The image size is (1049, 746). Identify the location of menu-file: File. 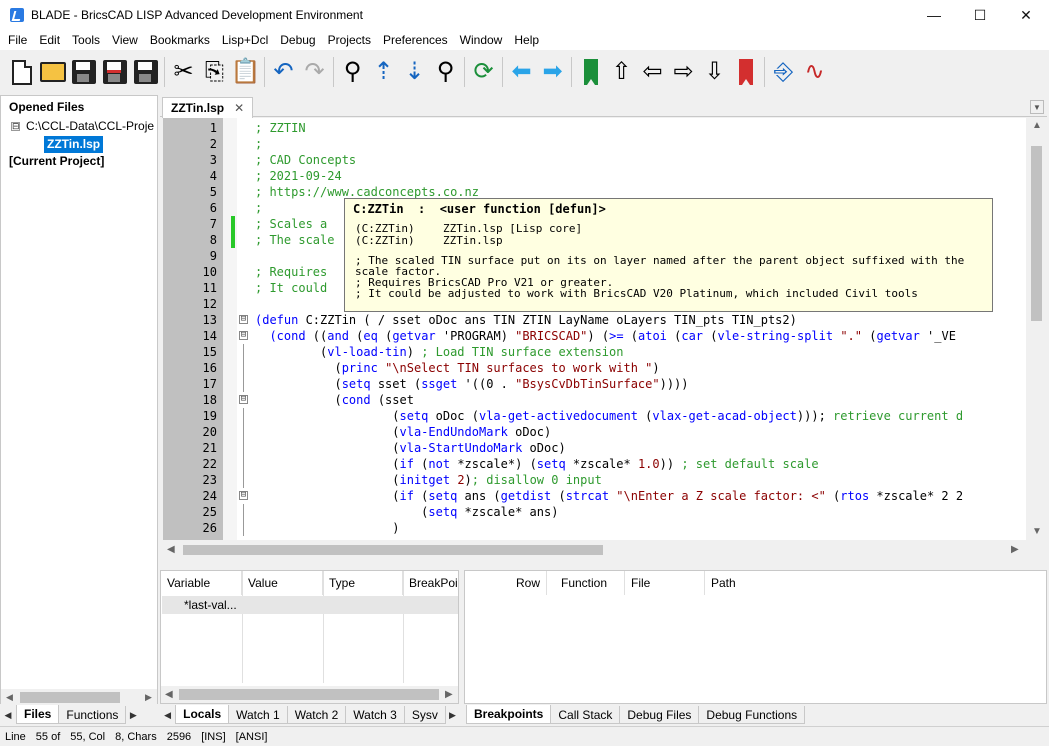
(17, 40).